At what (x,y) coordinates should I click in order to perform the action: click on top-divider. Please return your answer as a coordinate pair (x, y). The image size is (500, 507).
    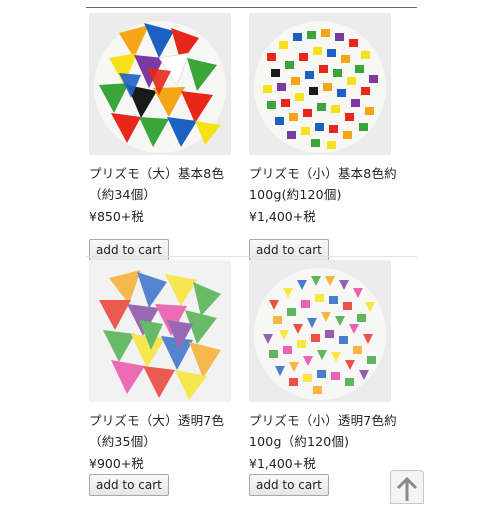
    Looking at the image, I should click on (251, 7).